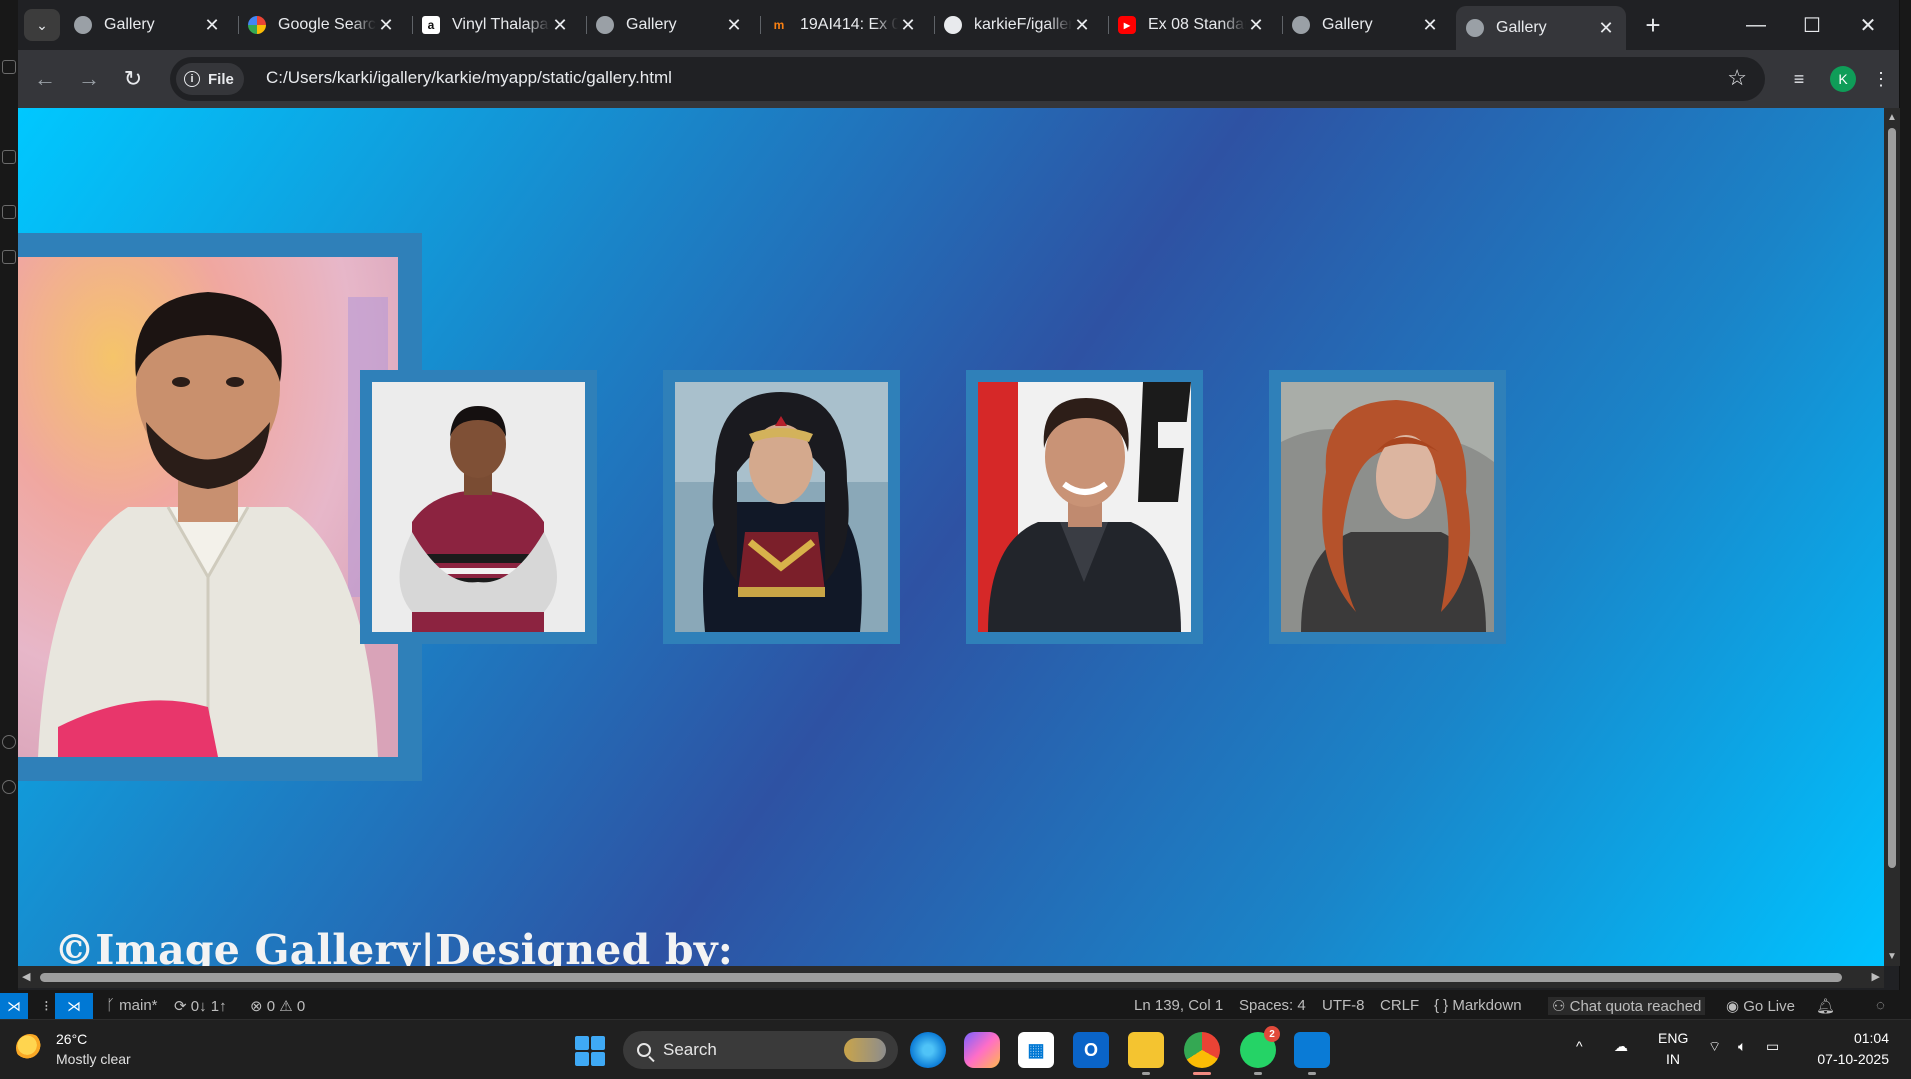  I want to click on eol-status: CRLF, so click(1399, 1005).